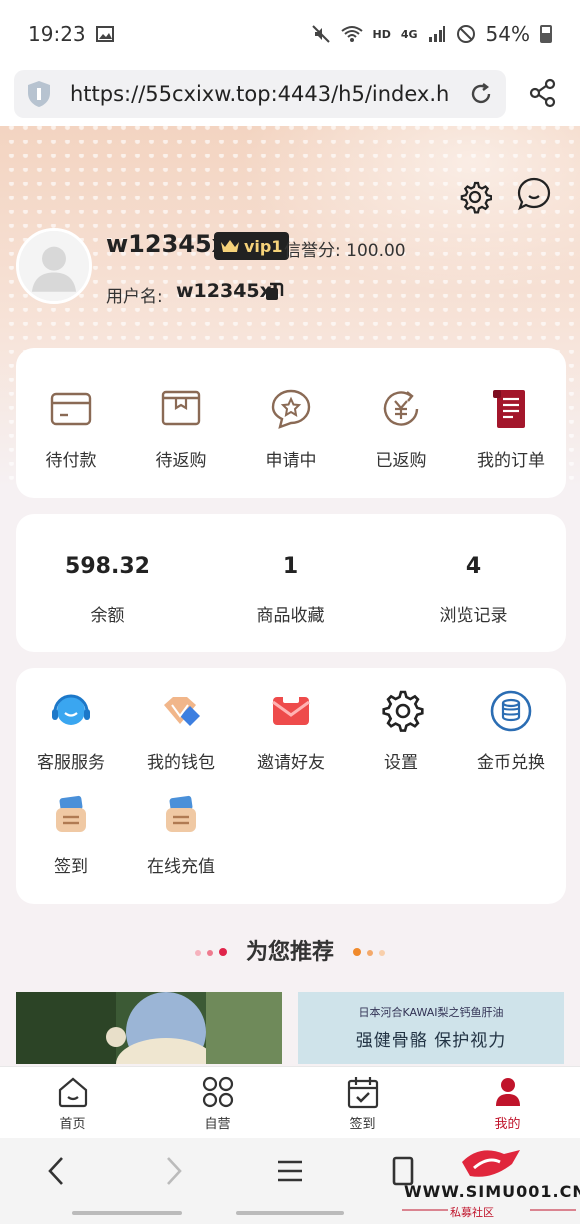  I want to click on coin-exchange: 金币兑换, so click(511, 730).